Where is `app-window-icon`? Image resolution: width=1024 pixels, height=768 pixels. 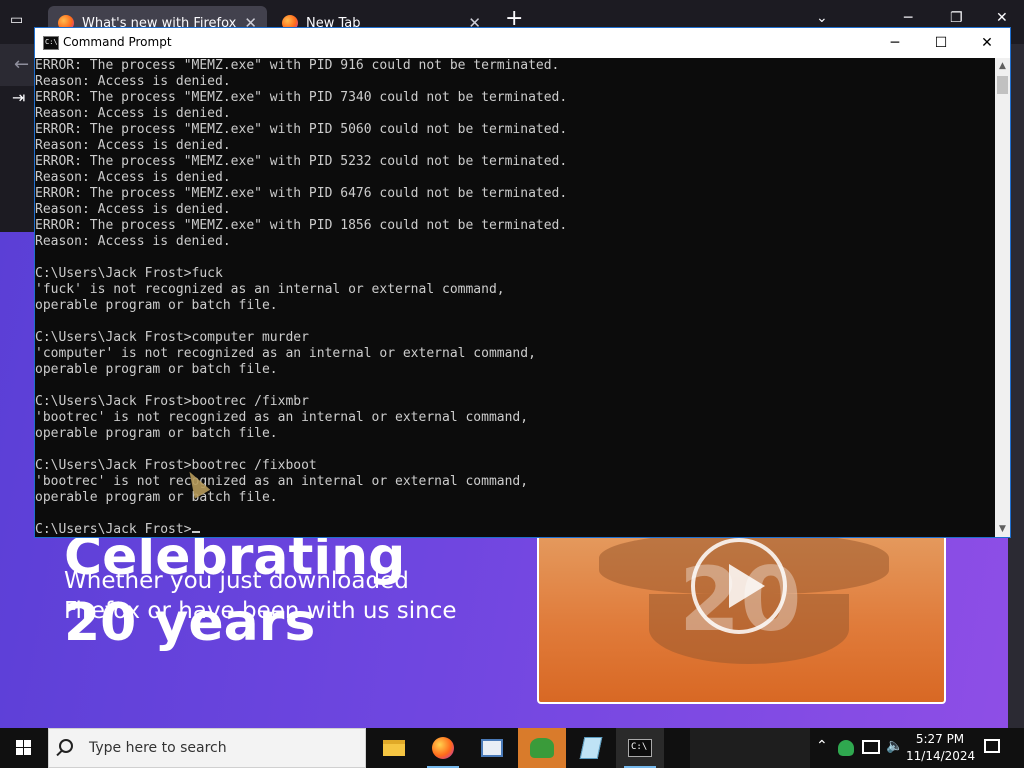 app-window-icon is located at coordinates (492, 748).